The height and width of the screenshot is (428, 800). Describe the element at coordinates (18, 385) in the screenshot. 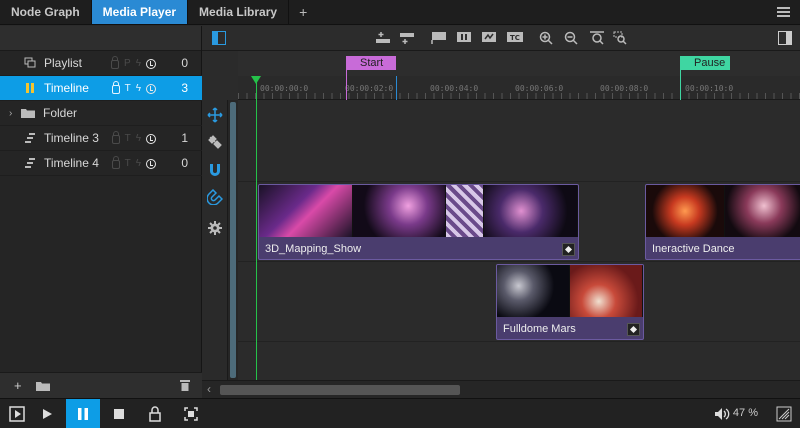

I see `add-icon: +` at that location.